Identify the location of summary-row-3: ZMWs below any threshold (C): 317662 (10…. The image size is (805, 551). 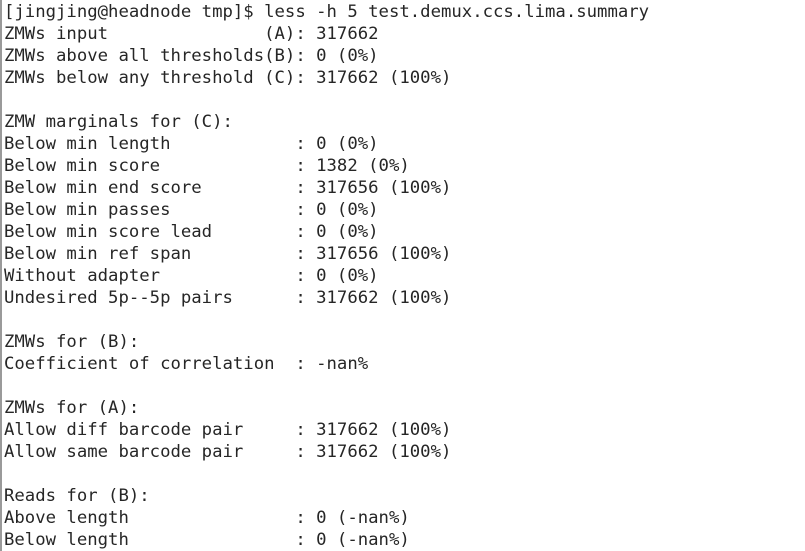
(228, 78).